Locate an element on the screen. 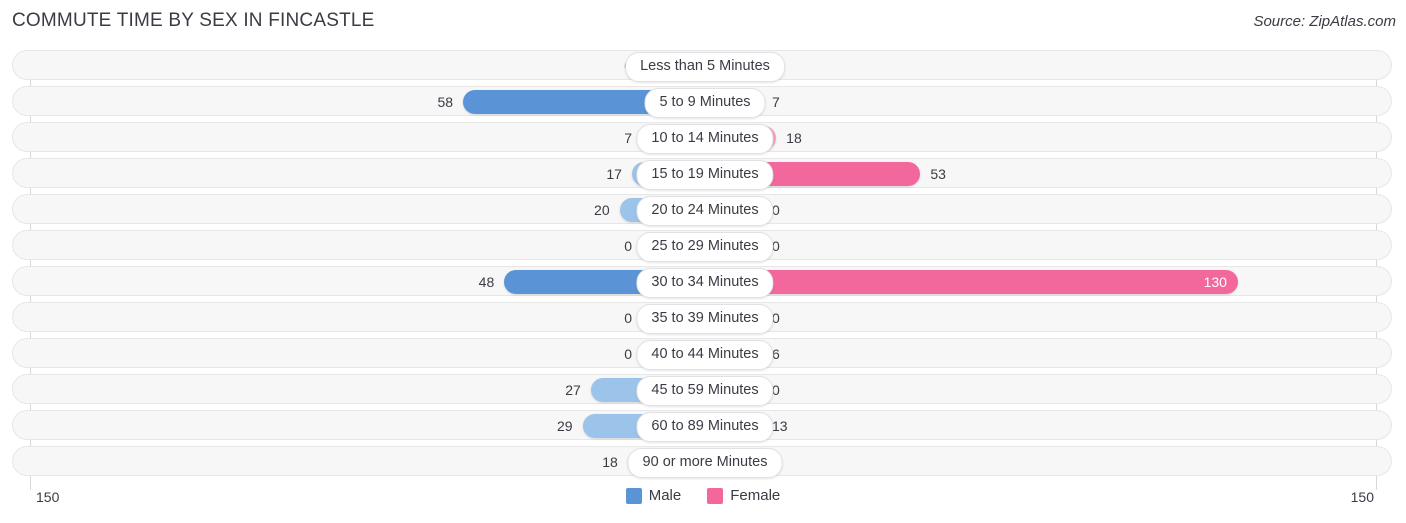 The image size is (1406, 523). row-inner: 48 130 30 to 34 Minutes is located at coordinates (702, 282).